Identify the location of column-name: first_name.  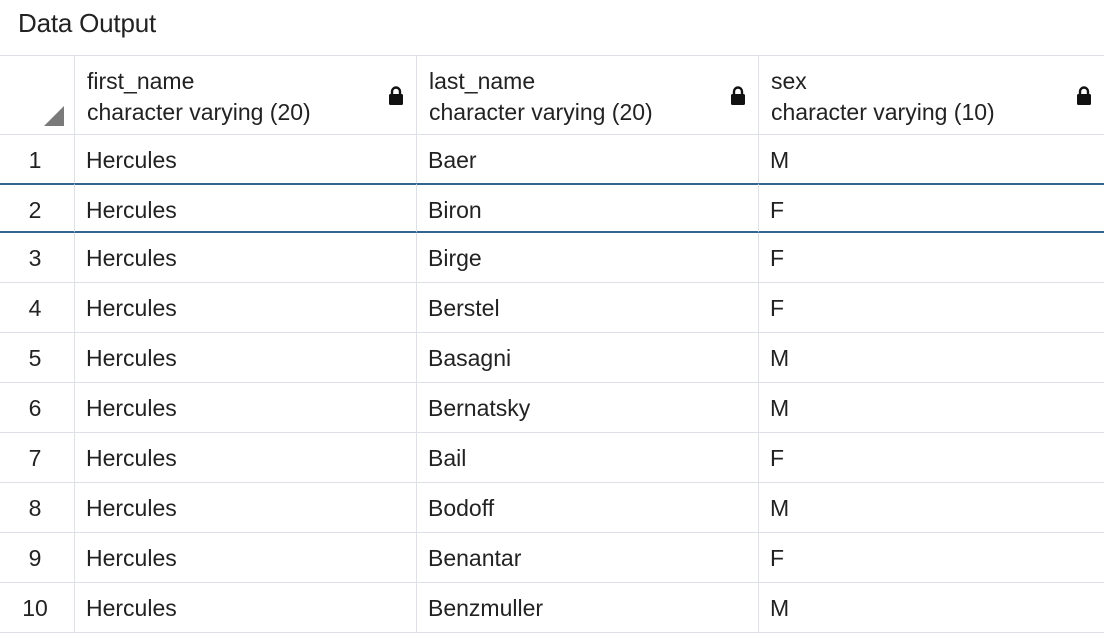
(141, 81).